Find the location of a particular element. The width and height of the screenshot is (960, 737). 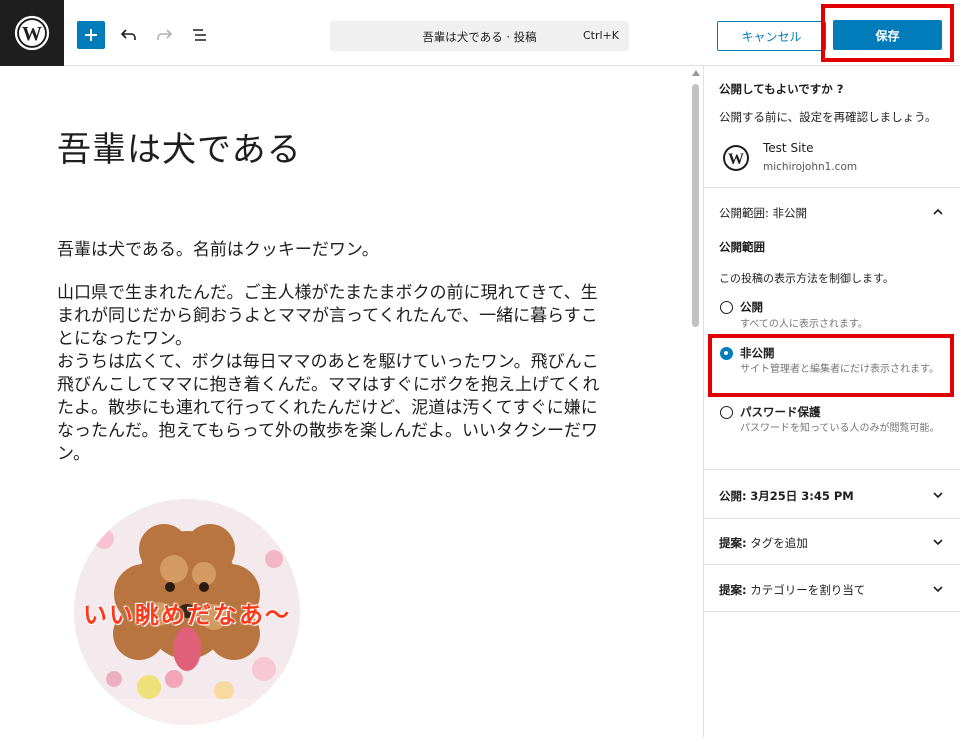

visibility-panel-toggle: 公開範囲: 非公開 is located at coordinates (763, 213).